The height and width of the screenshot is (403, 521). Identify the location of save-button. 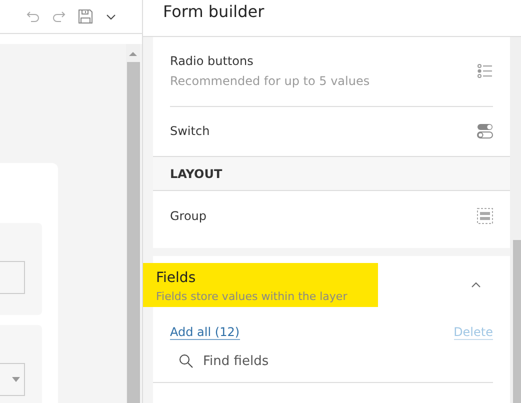
(85, 17).